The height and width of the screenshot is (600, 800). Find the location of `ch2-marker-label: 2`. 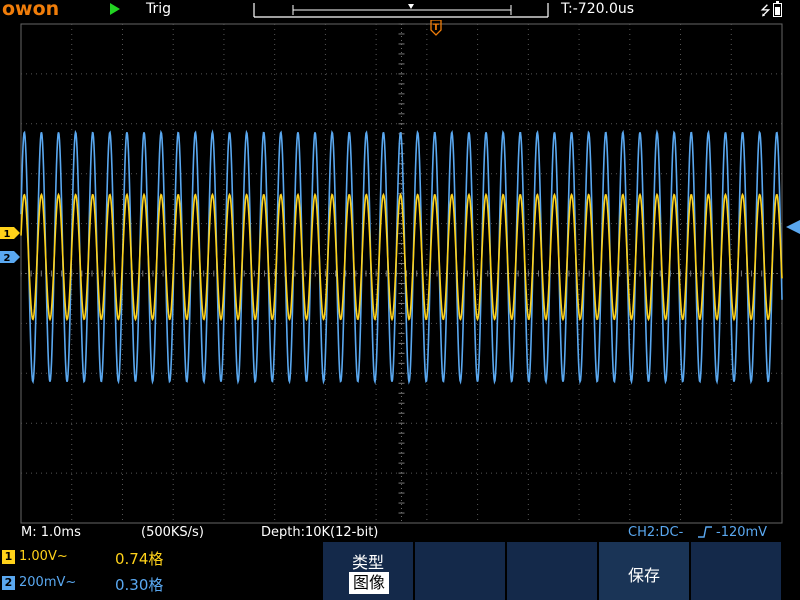

ch2-marker-label: 2 is located at coordinates (7, 258).